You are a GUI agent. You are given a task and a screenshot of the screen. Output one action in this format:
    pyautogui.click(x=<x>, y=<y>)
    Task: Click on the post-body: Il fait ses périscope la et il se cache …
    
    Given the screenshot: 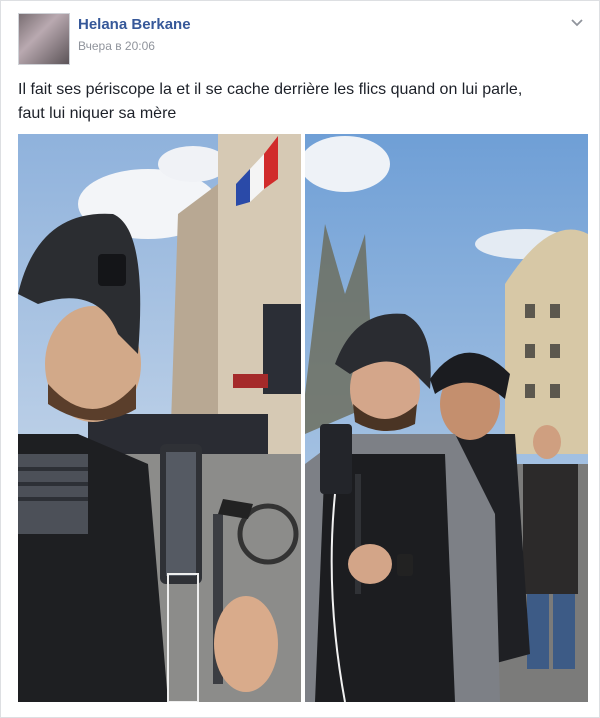 What is the action you would take?
    pyautogui.click(x=300, y=102)
    